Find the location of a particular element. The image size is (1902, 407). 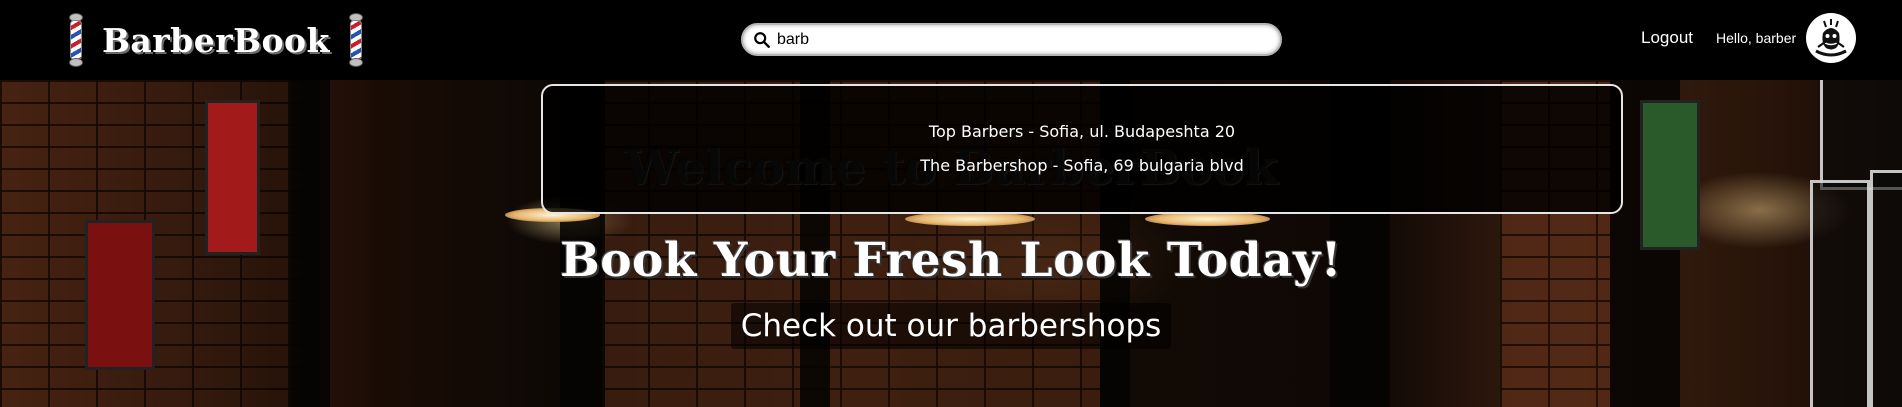

barber-mascot-icon is located at coordinates (1831, 38).